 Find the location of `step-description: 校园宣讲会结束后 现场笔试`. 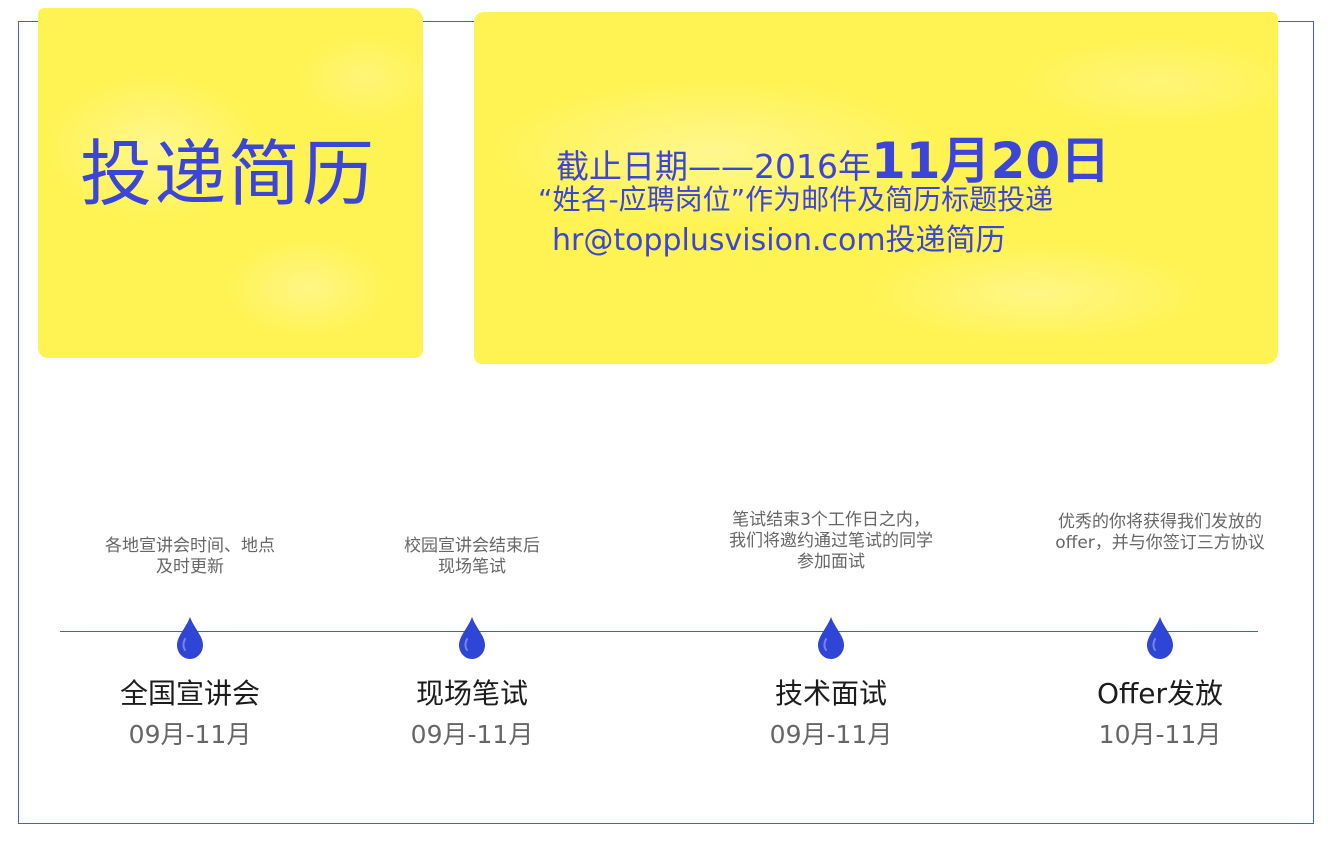

step-description: 校园宣讲会结束后 现场笔试 is located at coordinates (472, 556).